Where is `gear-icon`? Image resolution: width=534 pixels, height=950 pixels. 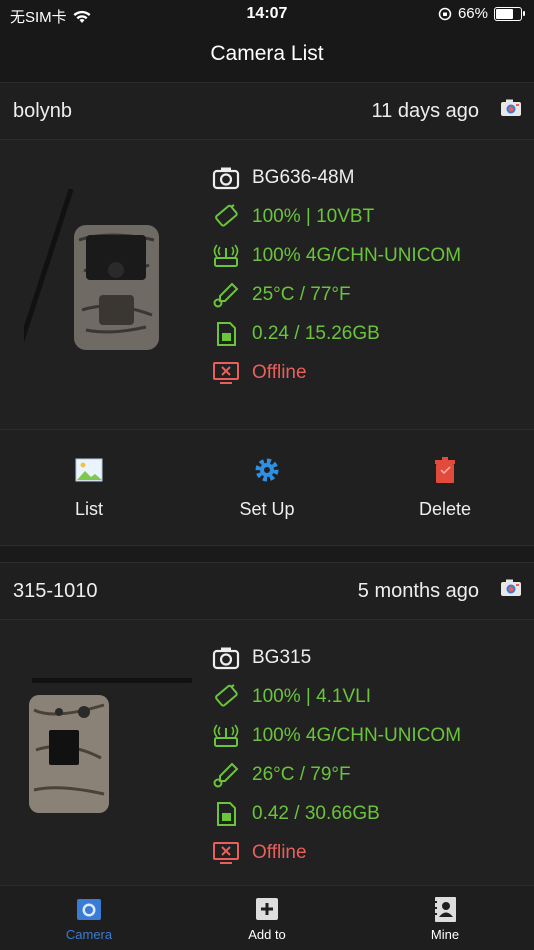 gear-icon is located at coordinates (267, 470).